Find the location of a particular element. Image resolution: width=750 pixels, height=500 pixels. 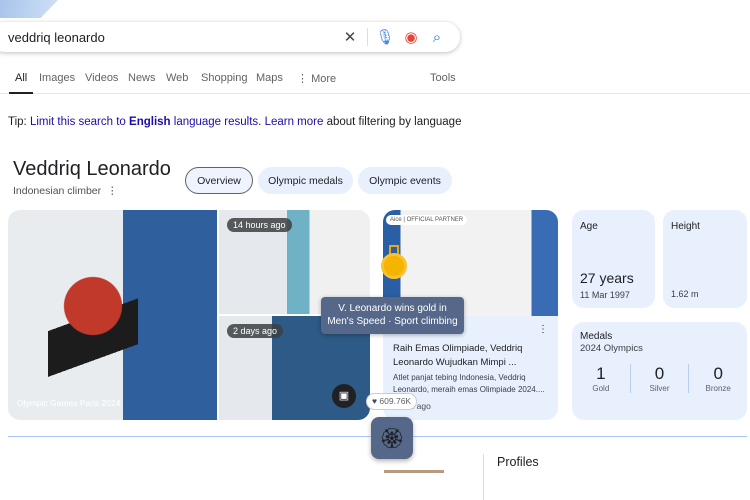

chip-overview: Overview is located at coordinates (219, 180).